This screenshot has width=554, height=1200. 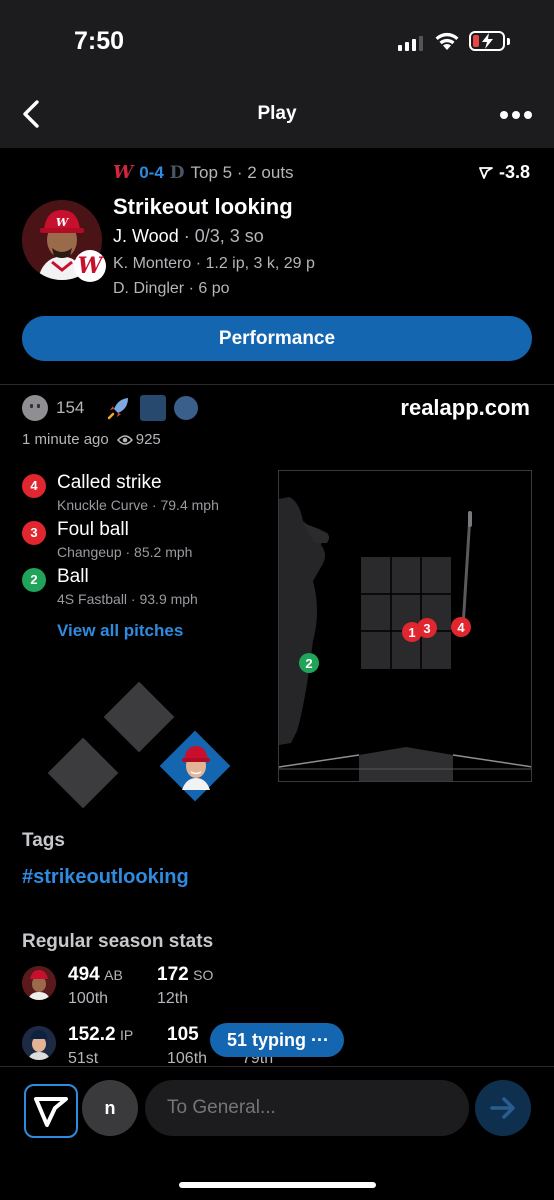 I want to click on message-composer: n, so click(x=277, y=1133).